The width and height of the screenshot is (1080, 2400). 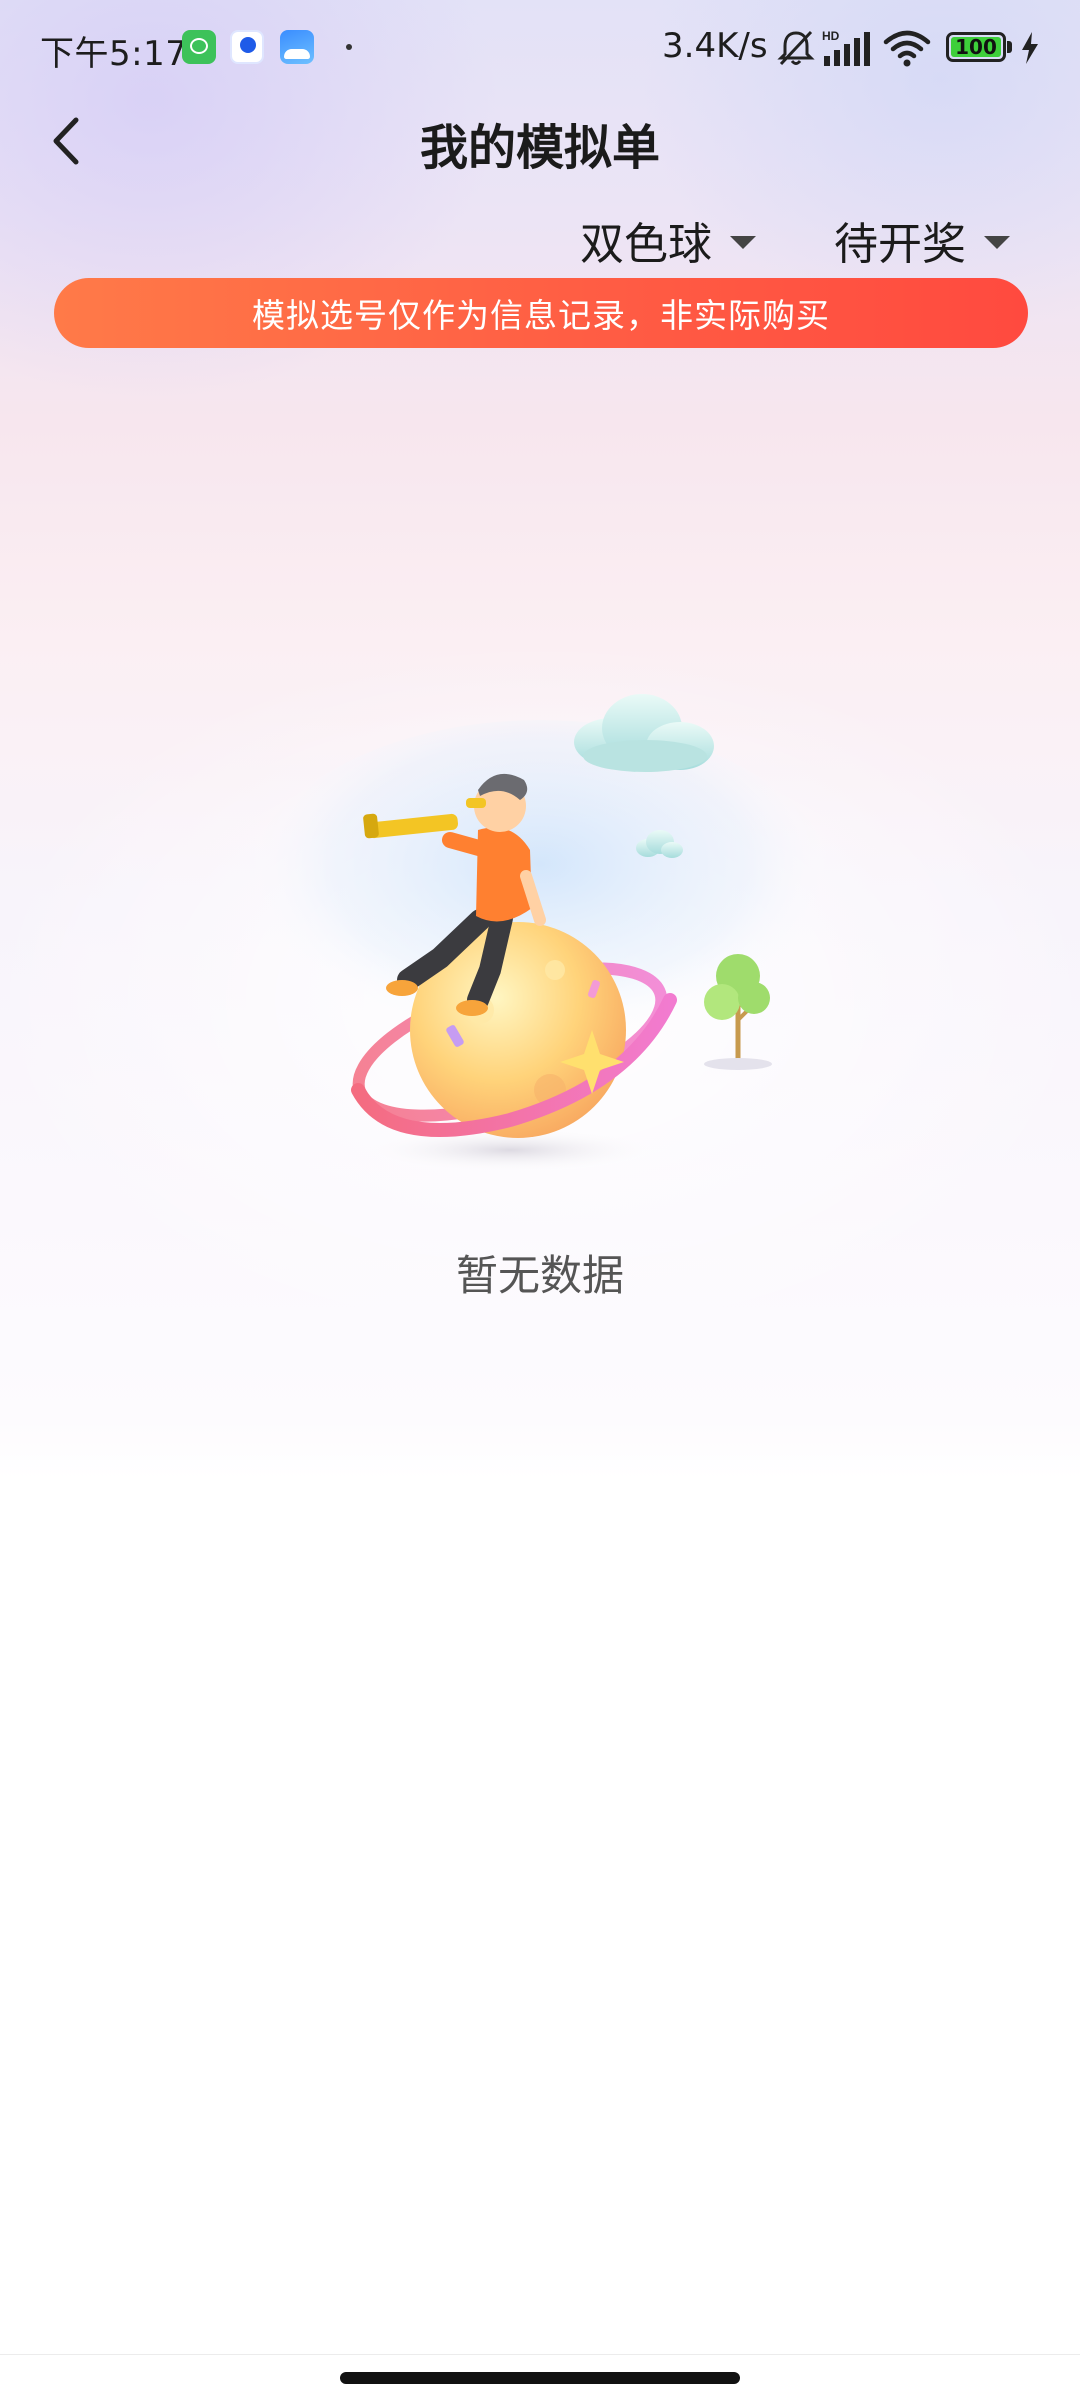 What do you see at coordinates (539, 148) in the screenshot?
I see `page-title: 我的模拟单` at bounding box center [539, 148].